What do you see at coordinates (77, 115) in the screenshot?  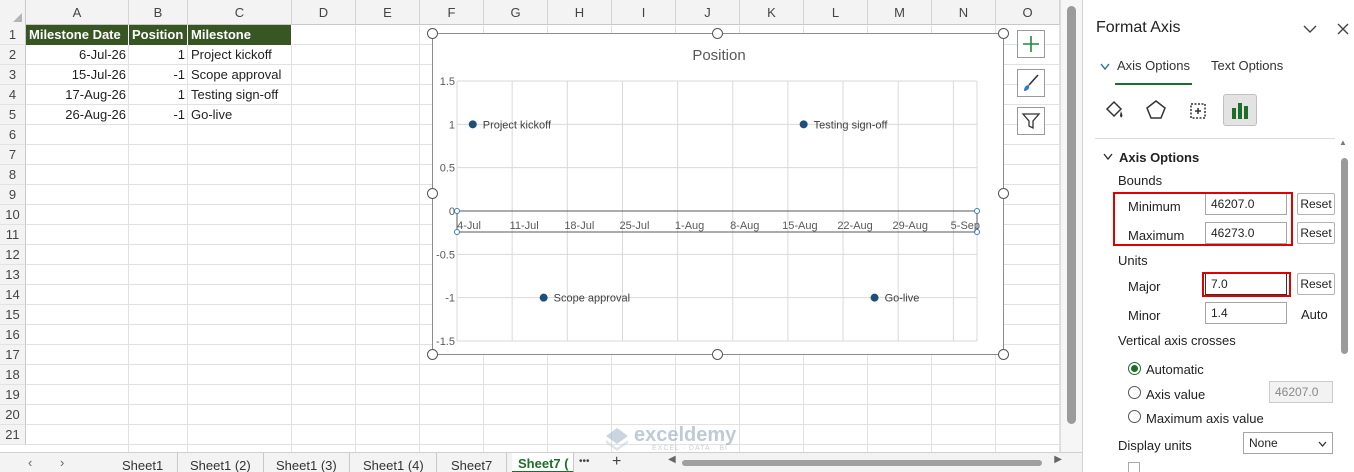 I see `cell-date: 26-Aug-26` at bounding box center [77, 115].